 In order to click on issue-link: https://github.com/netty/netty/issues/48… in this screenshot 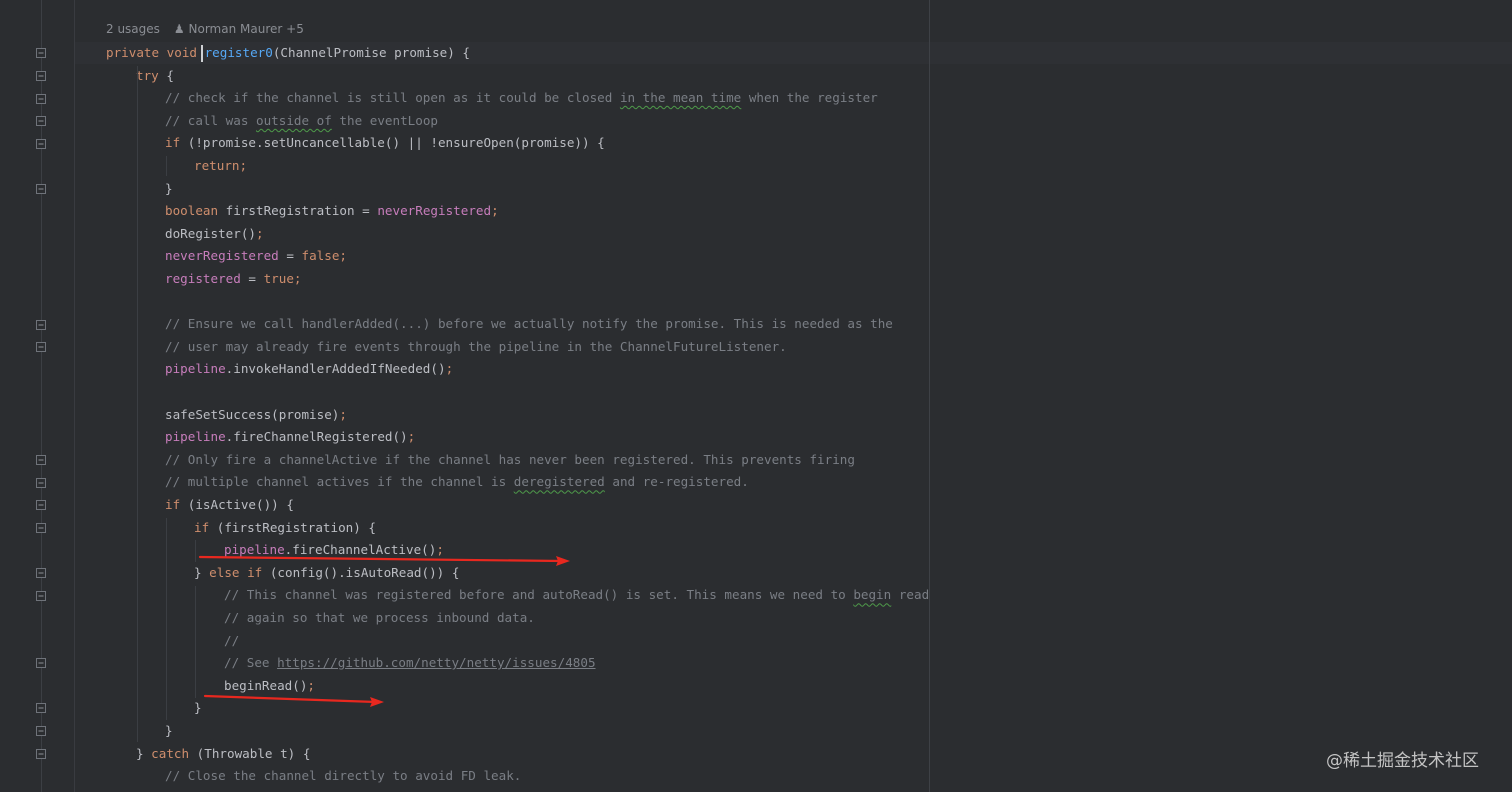, I will do `click(436, 662)`.